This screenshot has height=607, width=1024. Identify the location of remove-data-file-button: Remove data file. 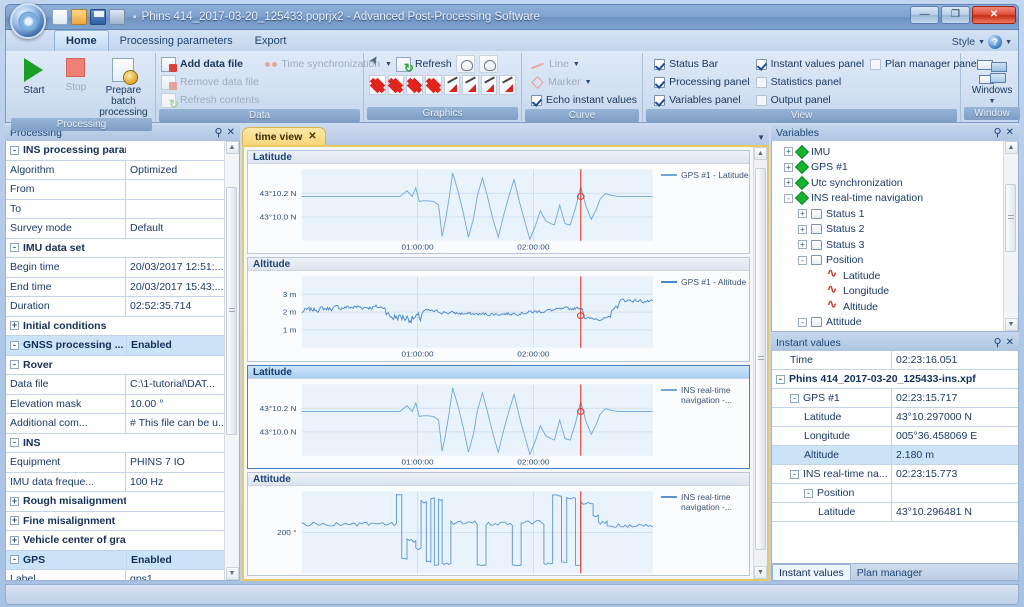
(210, 82).